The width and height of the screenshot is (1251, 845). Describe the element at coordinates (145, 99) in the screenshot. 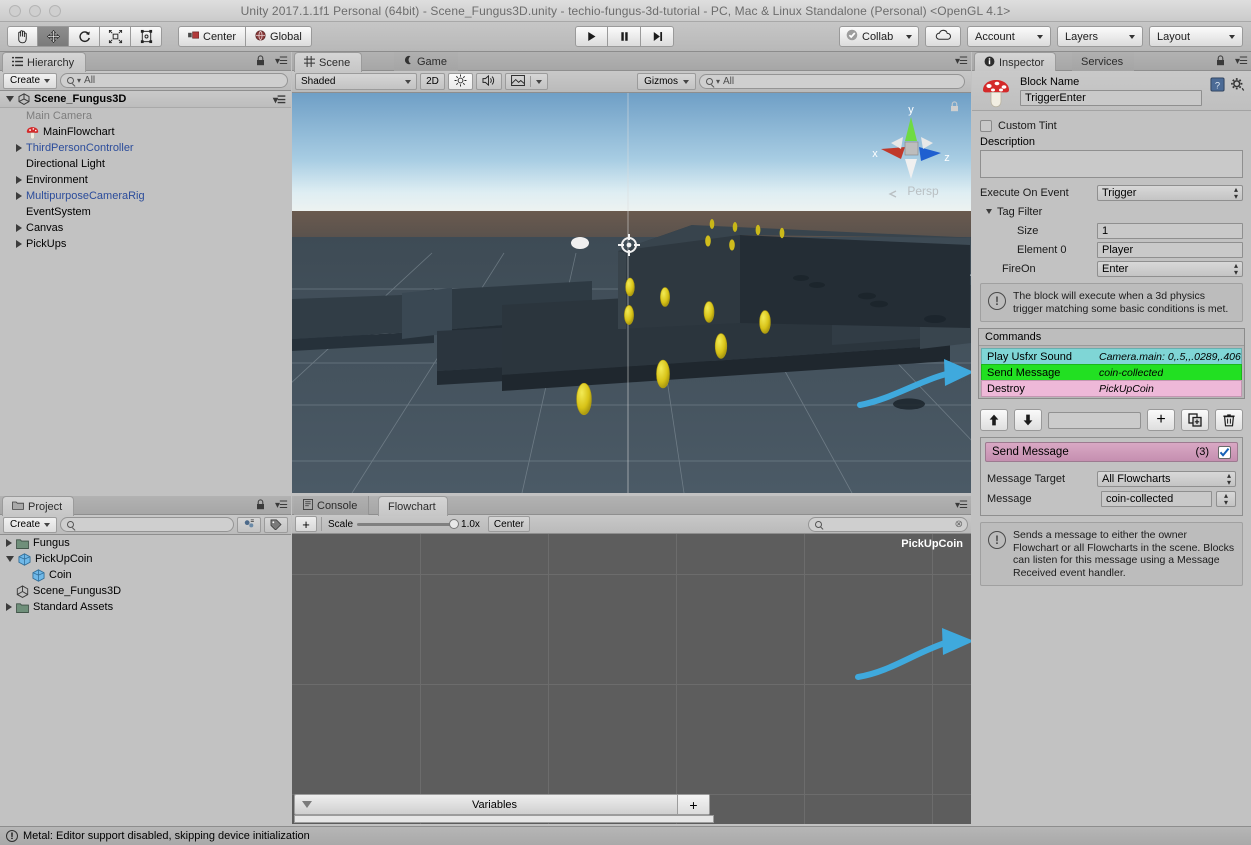

I see `hierarchy-scene-root: Scene_Fungus3D ▾☰` at that location.